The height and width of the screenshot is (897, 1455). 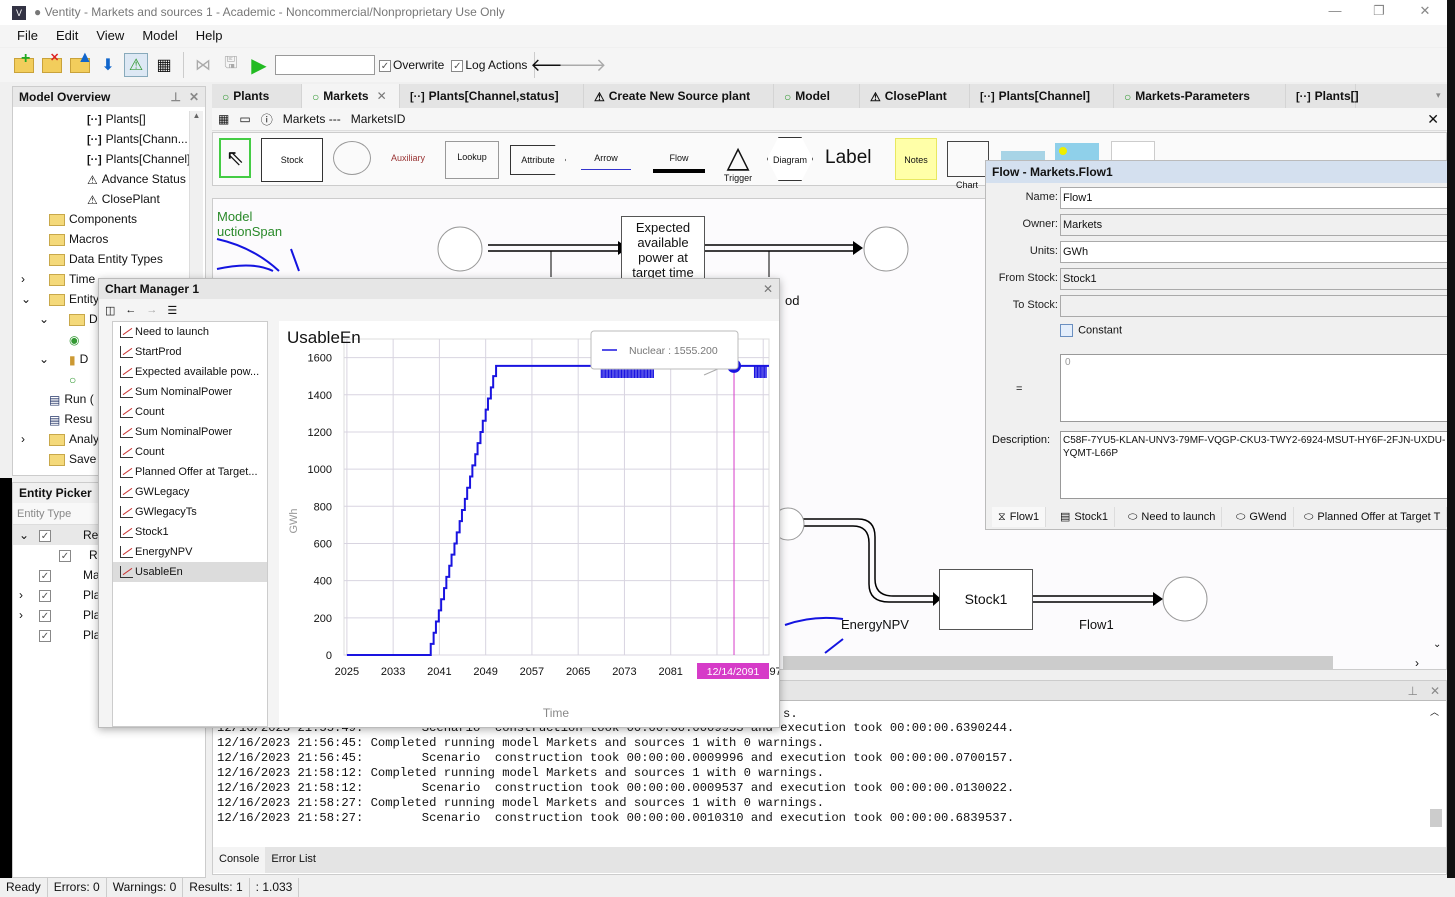 I want to click on flow-panel-tab: ⧖ Flow1, so click(x=1019, y=517).